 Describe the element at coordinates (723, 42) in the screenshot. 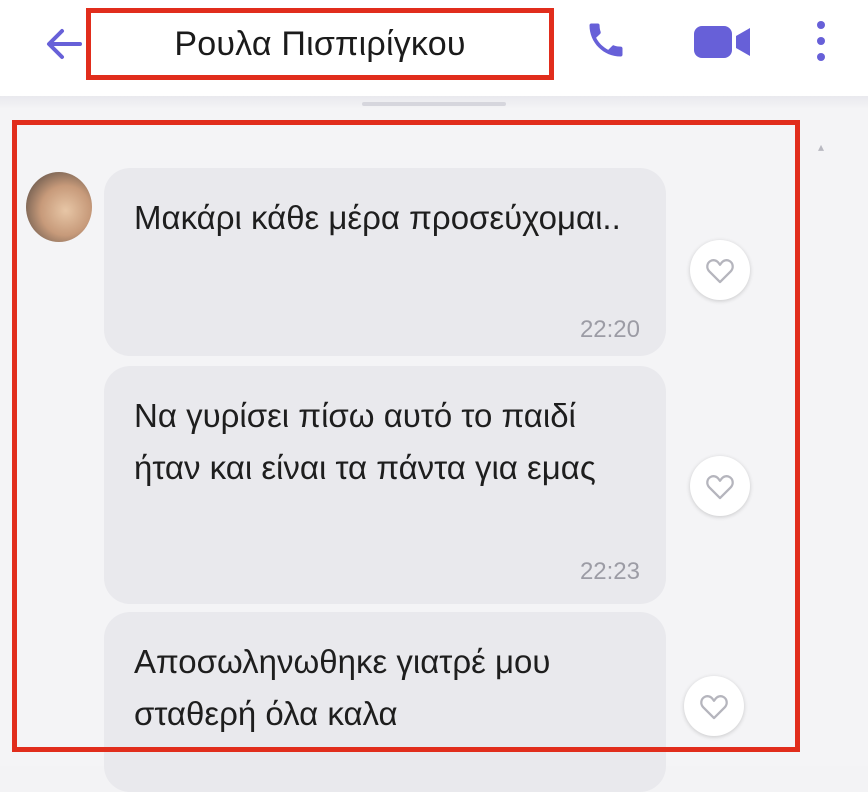

I see `video-camera-icon` at that location.